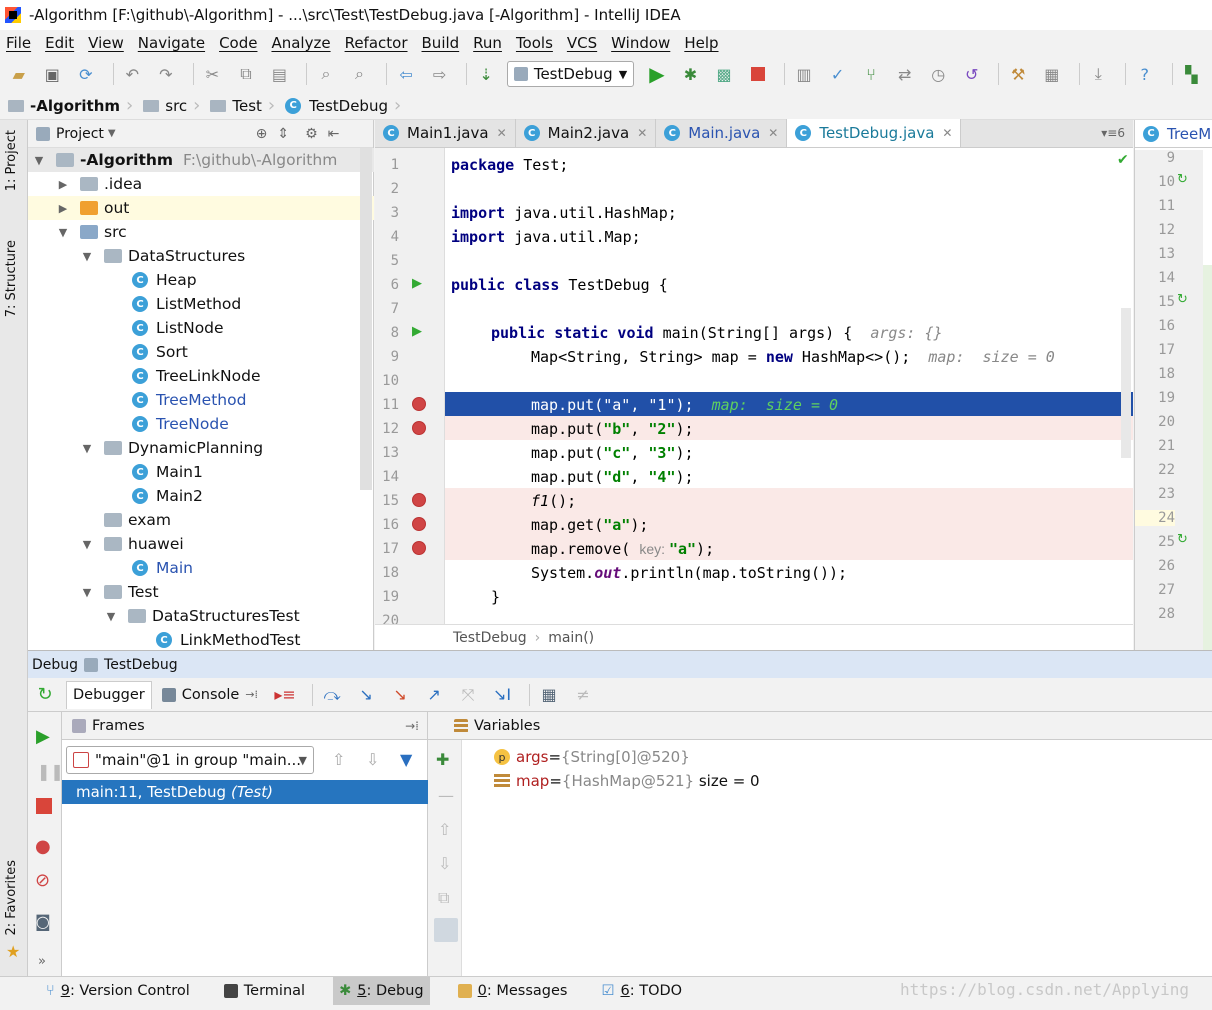 This screenshot has width=1212, height=1010. What do you see at coordinates (201, 640) in the screenshot?
I see `tree-item-linkmethodtest: C LinkMethodTest` at bounding box center [201, 640].